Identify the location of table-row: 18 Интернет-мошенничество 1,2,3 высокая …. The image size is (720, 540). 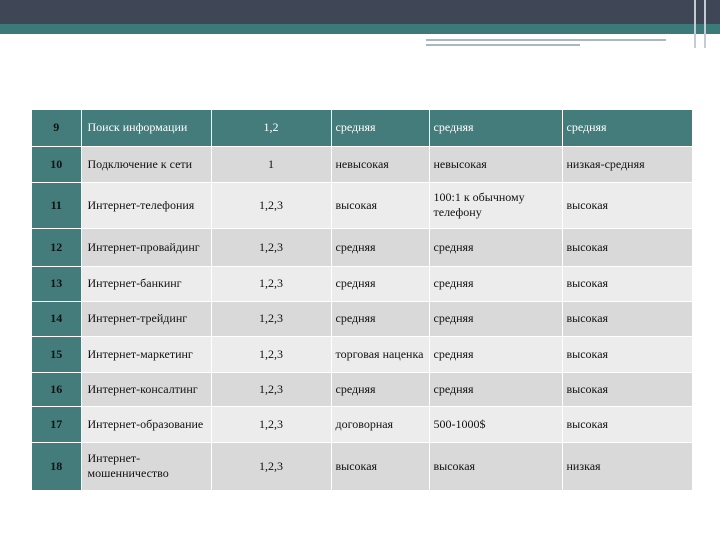
(362, 466).